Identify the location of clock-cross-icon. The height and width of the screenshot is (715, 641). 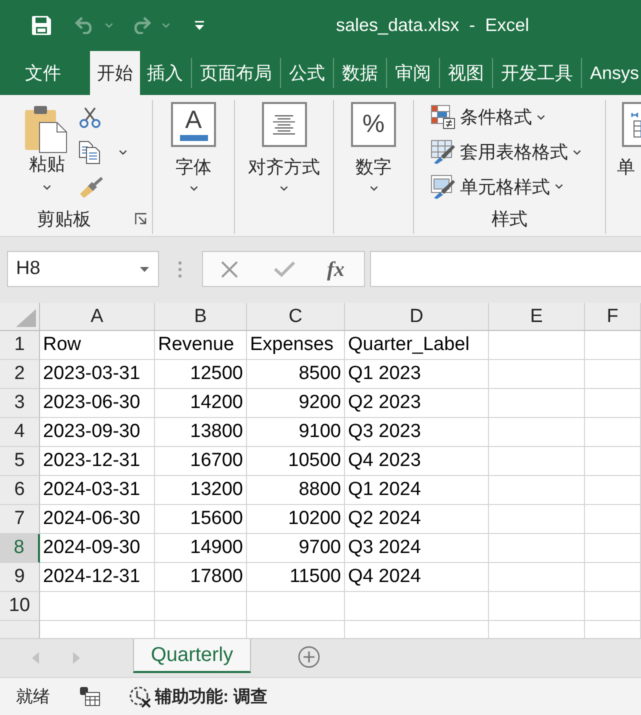
(140, 697).